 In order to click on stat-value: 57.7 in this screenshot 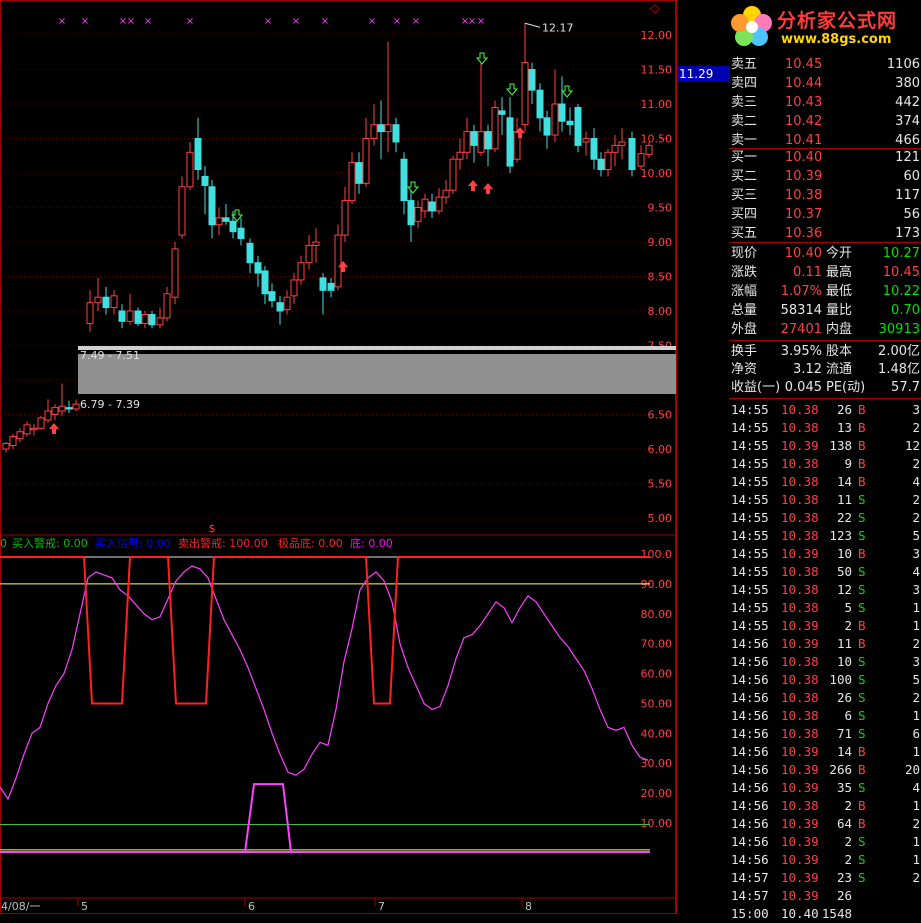, I will do `click(905, 387)`.